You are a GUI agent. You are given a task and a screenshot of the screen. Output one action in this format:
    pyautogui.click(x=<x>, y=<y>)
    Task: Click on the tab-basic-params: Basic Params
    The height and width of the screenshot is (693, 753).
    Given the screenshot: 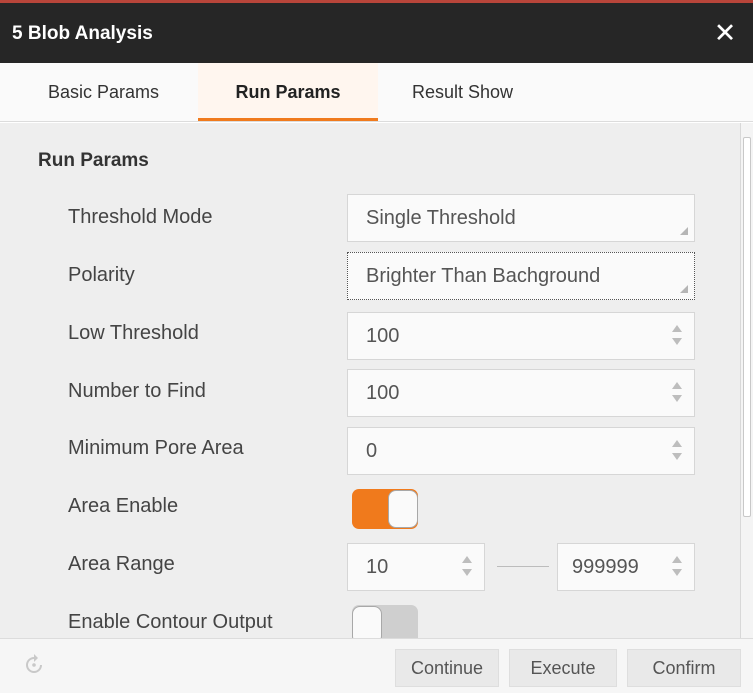 What is the action you would take?
    pyautogui.click(x=109, y=92)
    